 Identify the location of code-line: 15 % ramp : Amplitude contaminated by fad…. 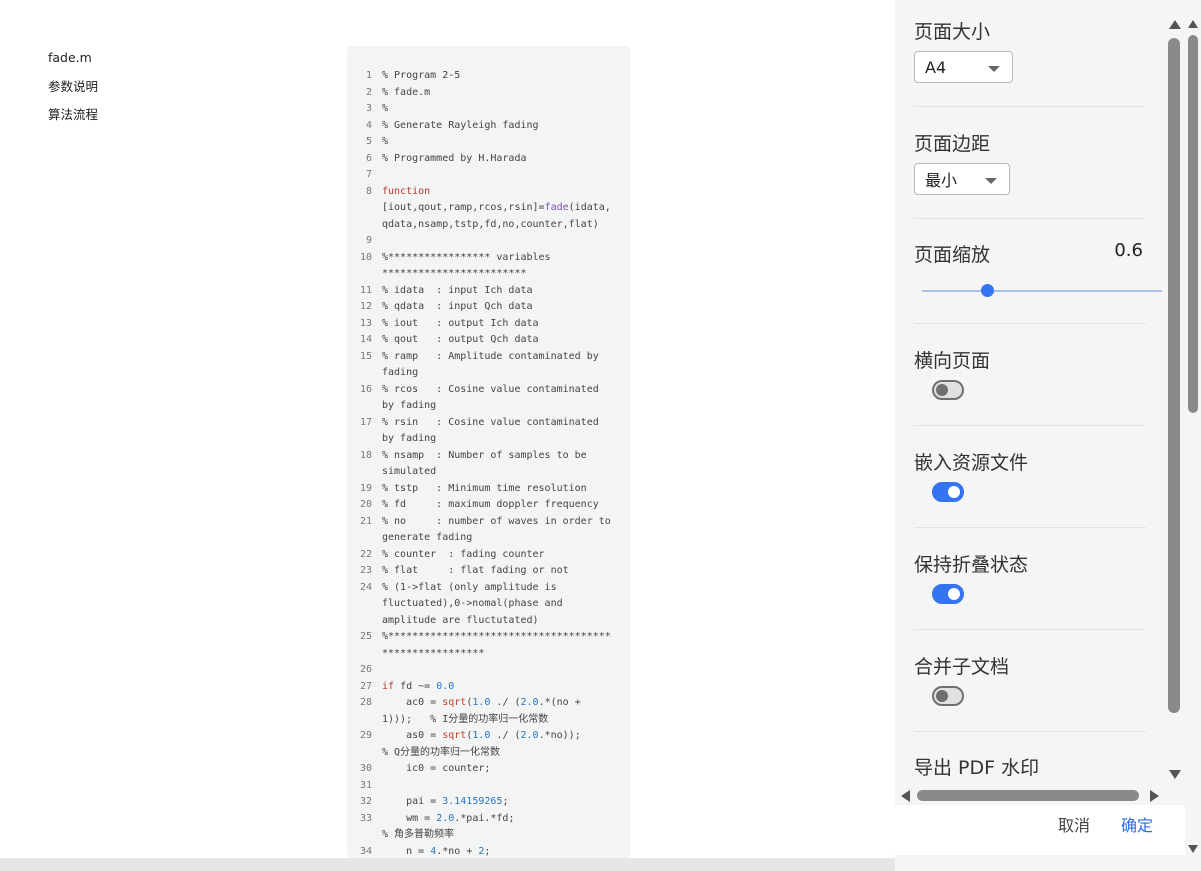
(488, 365).